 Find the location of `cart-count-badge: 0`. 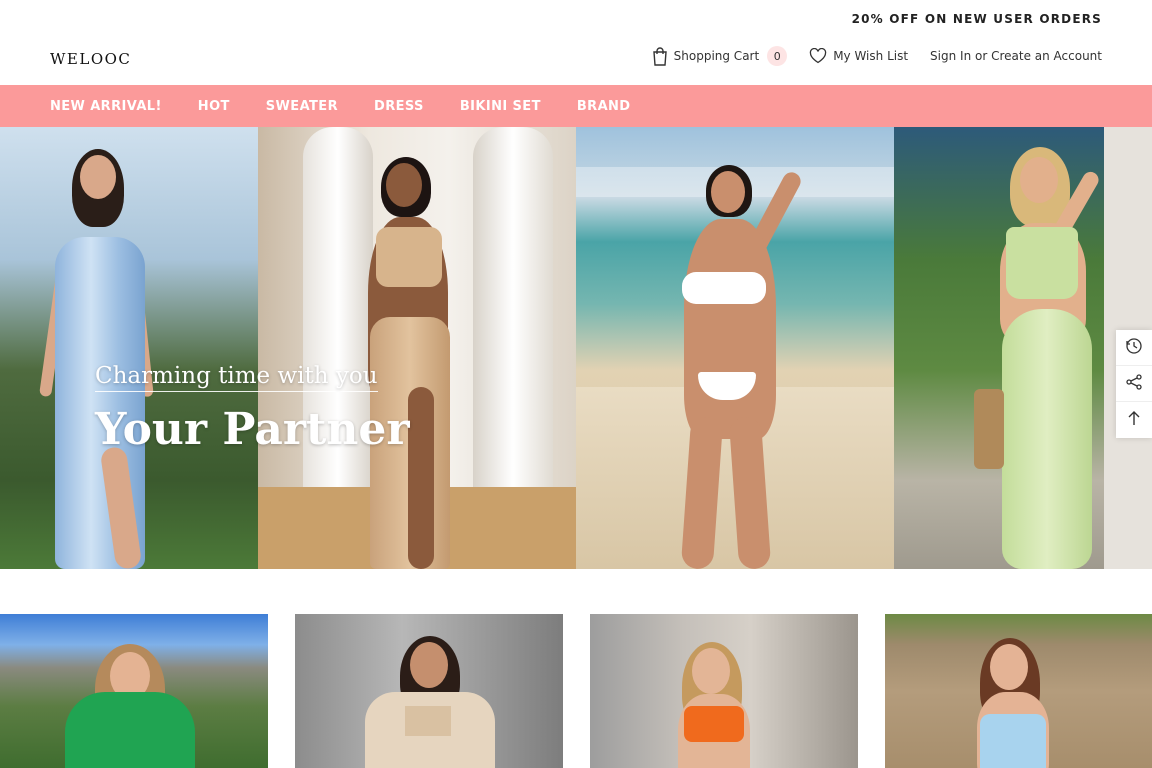

cart-count-badge: 0 is located at coordinates (777, 56).